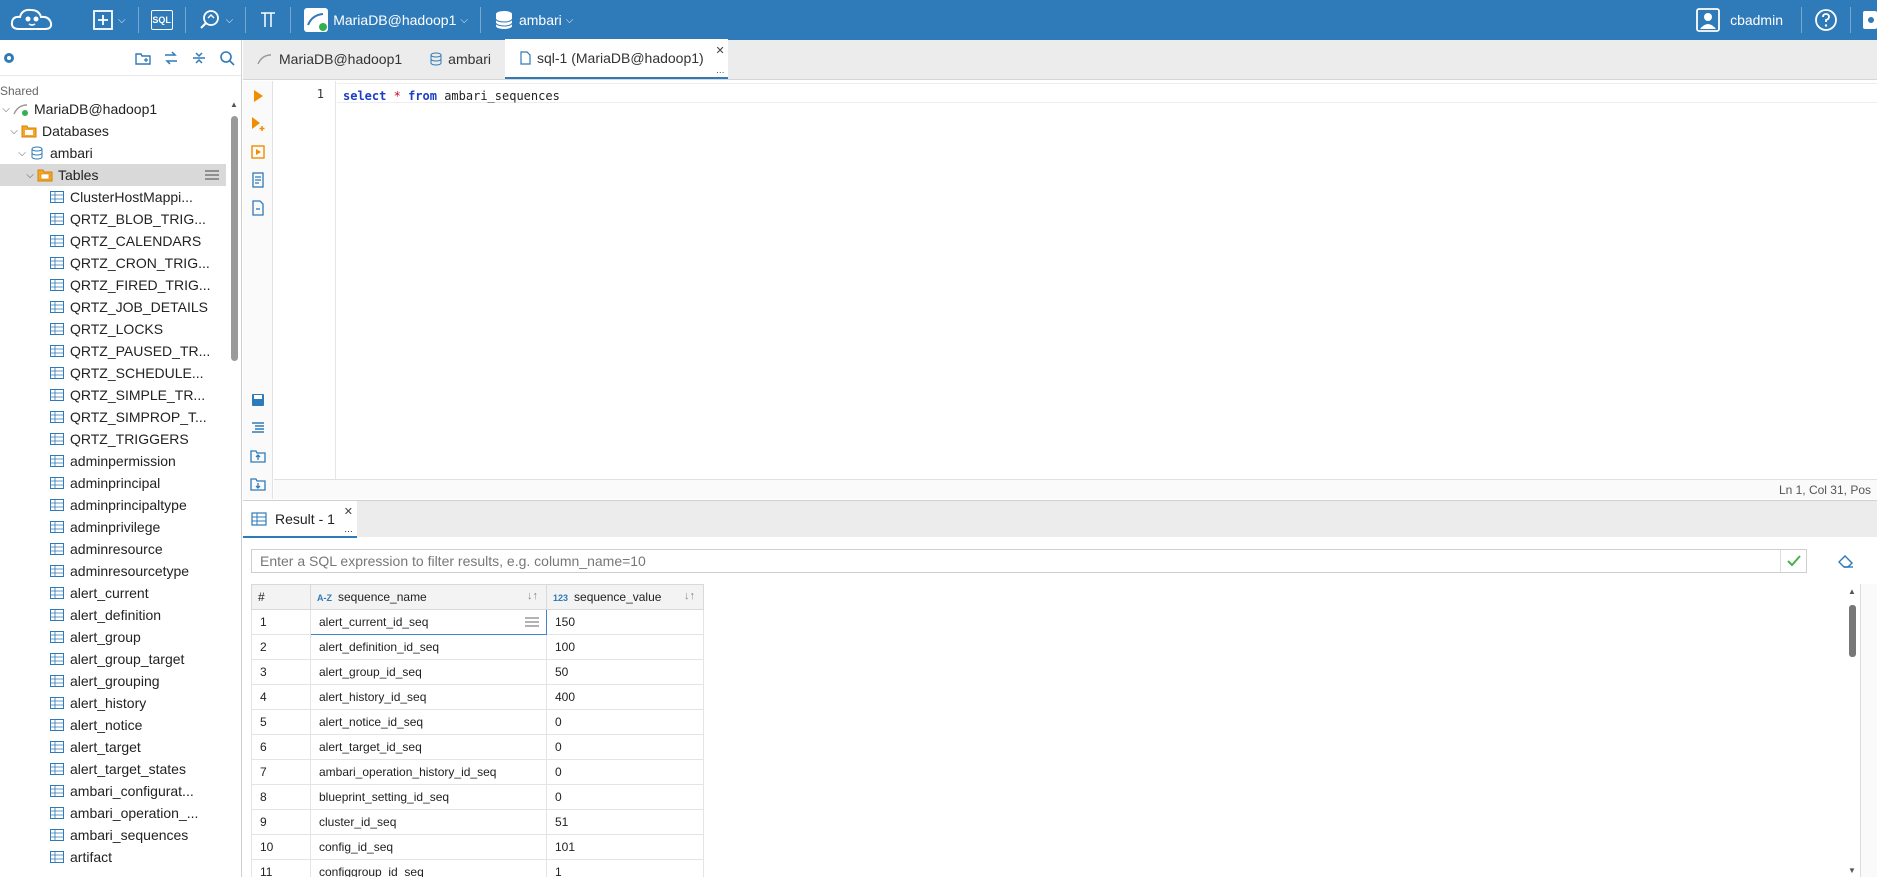 The image size is (1877, 877). Describe the element at coordinates (113, 747) in the screenshot. I see `tree-node-table: alert_target` at that location.